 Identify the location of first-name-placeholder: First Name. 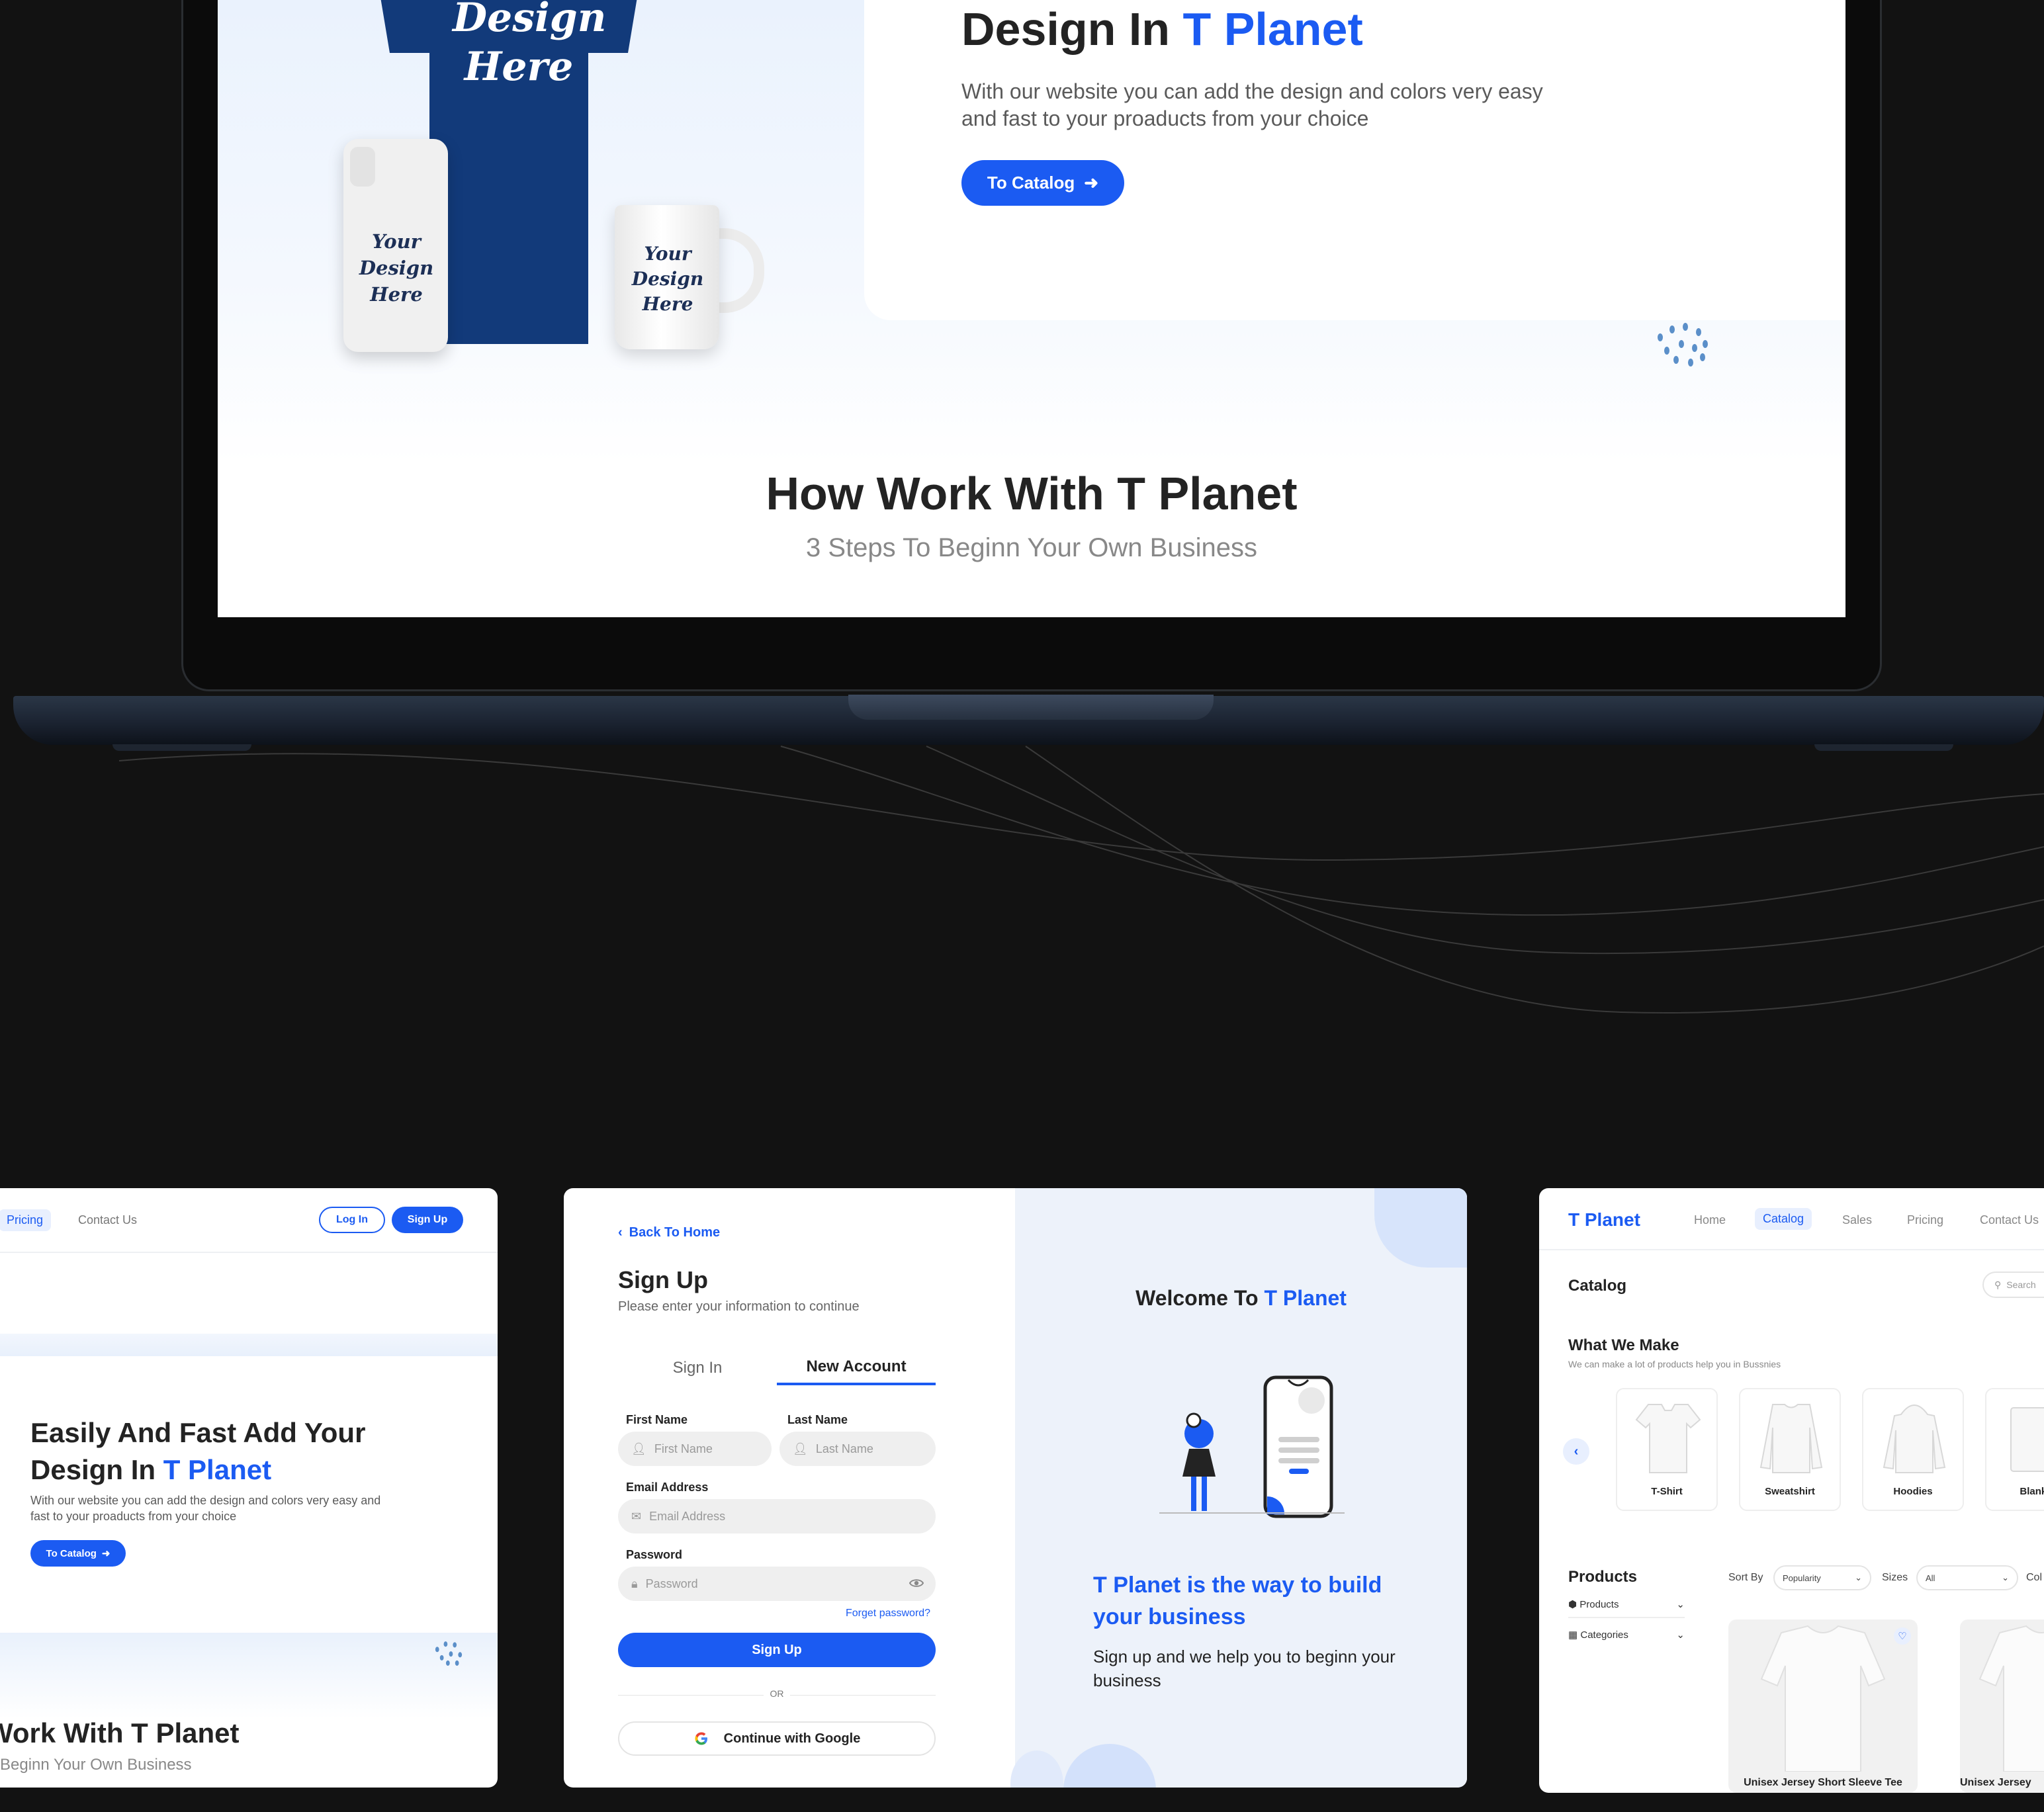
(683, 1448).